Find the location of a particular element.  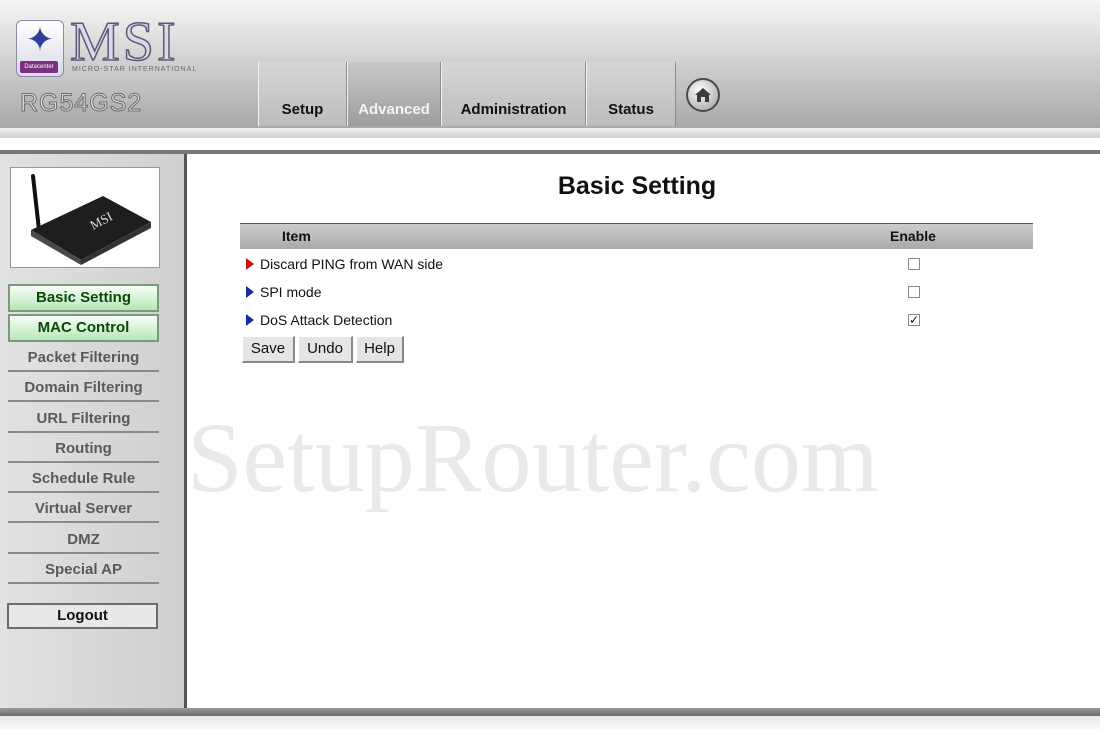

sidebar-item-special-ap: Special AP is located at coordinates (83, 570).